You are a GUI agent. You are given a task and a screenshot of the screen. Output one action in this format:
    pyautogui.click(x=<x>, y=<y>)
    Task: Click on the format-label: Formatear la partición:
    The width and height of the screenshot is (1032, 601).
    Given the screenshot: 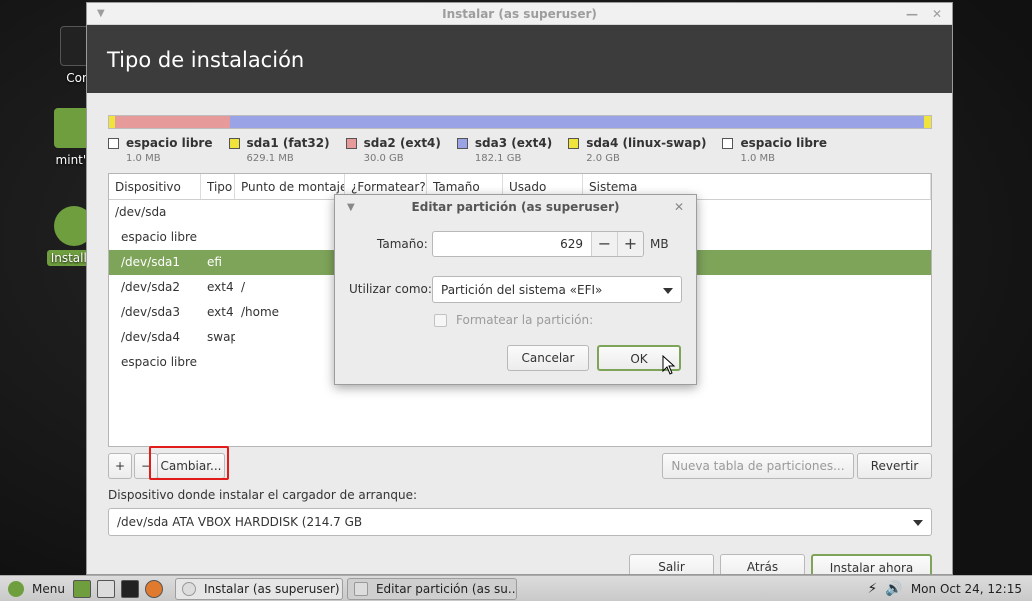 What is the action you would take?
    pyautogui.click(x=525, y=320)
    